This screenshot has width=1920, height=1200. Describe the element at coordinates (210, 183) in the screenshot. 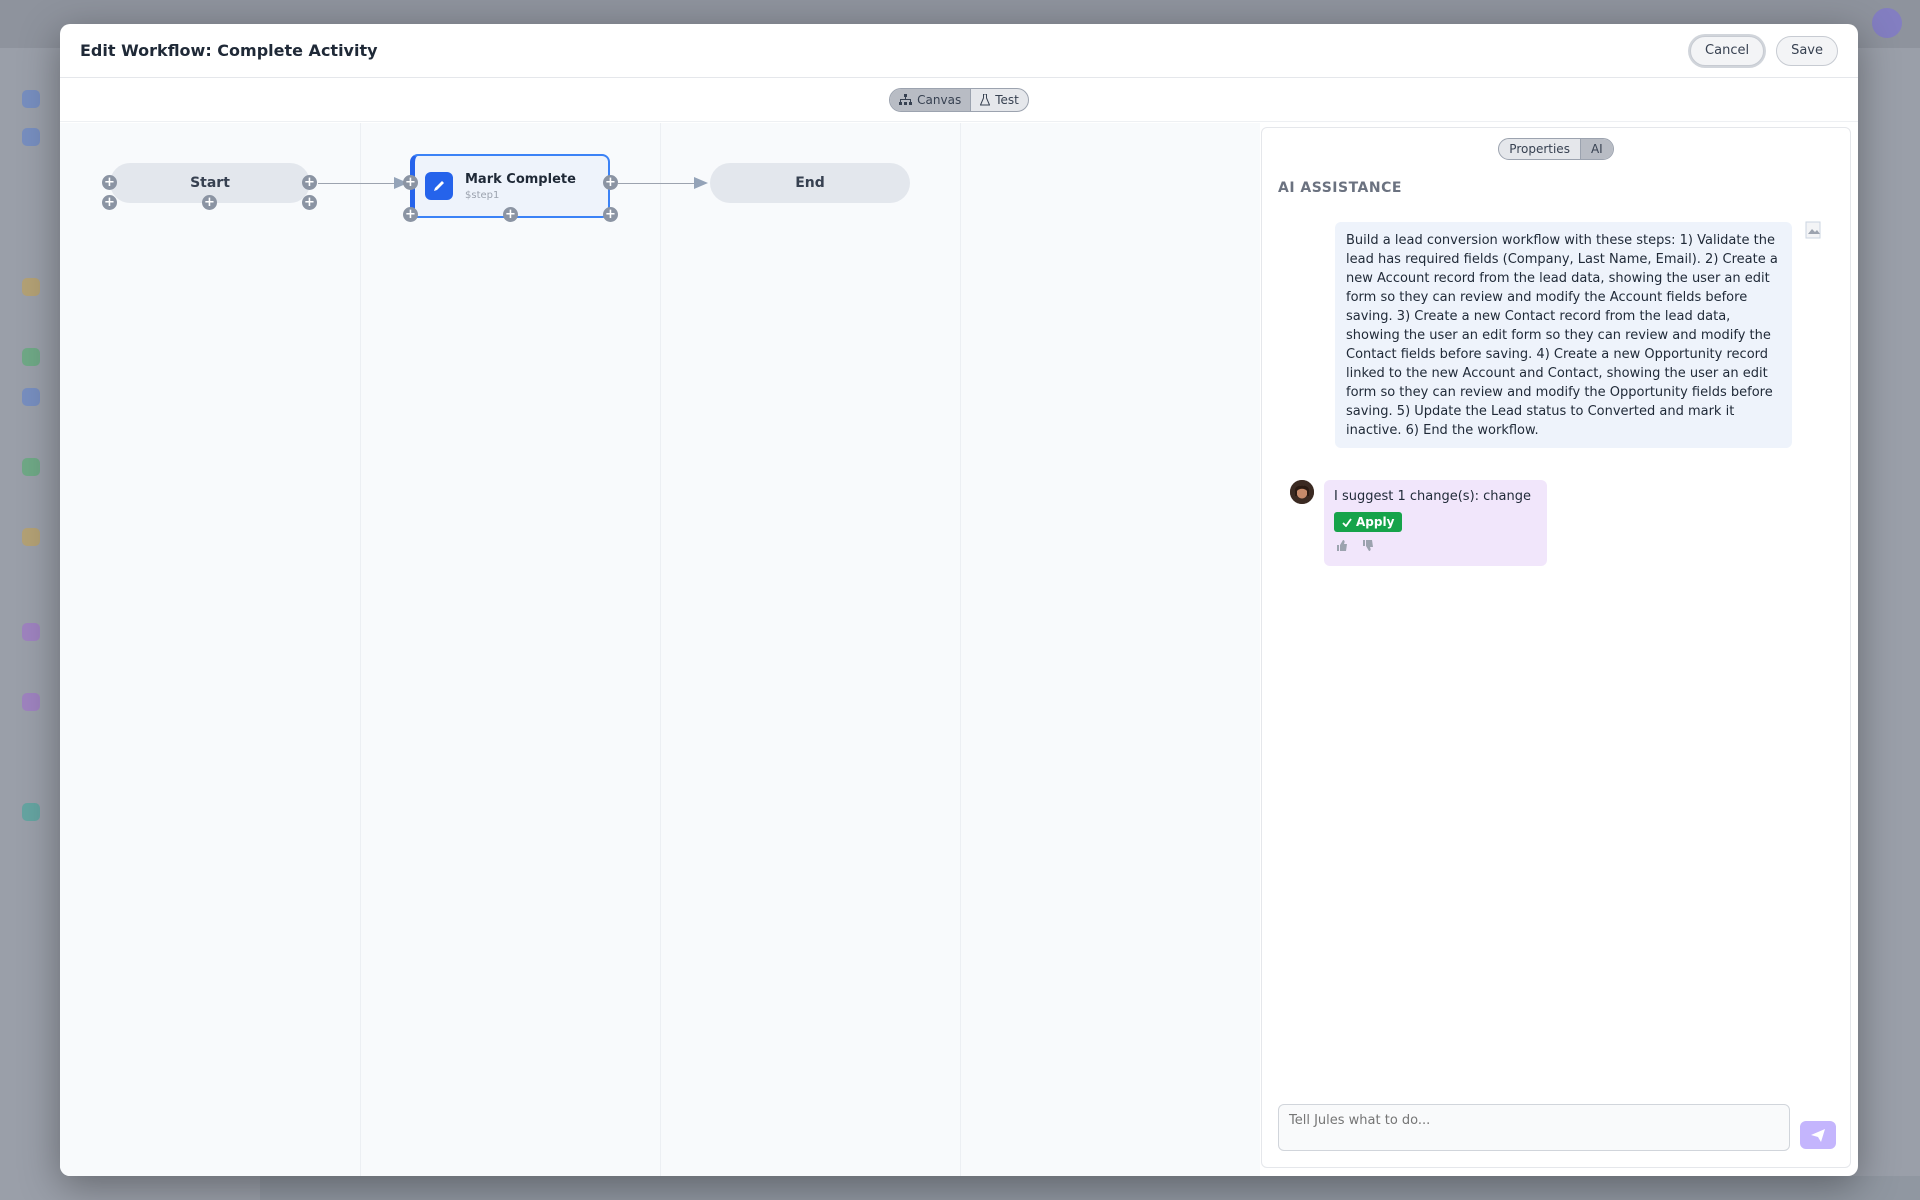

I see `start-node-label: Start` at that location.